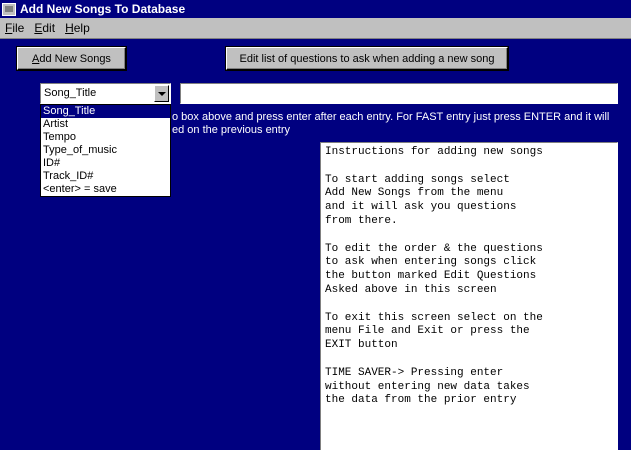  What do you see at coordinates (414, 372) in the screenshot?
I see `instructions-line: TIME SAVER-> Pressing enter` at bounding box center [414, 372].